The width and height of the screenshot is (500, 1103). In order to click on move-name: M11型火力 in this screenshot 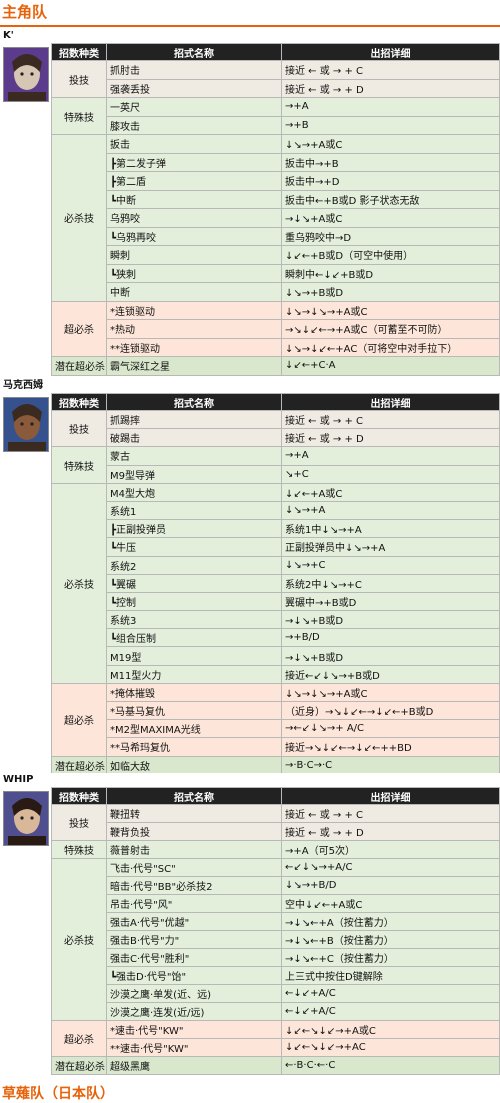, I will do `click(194, 674)`.